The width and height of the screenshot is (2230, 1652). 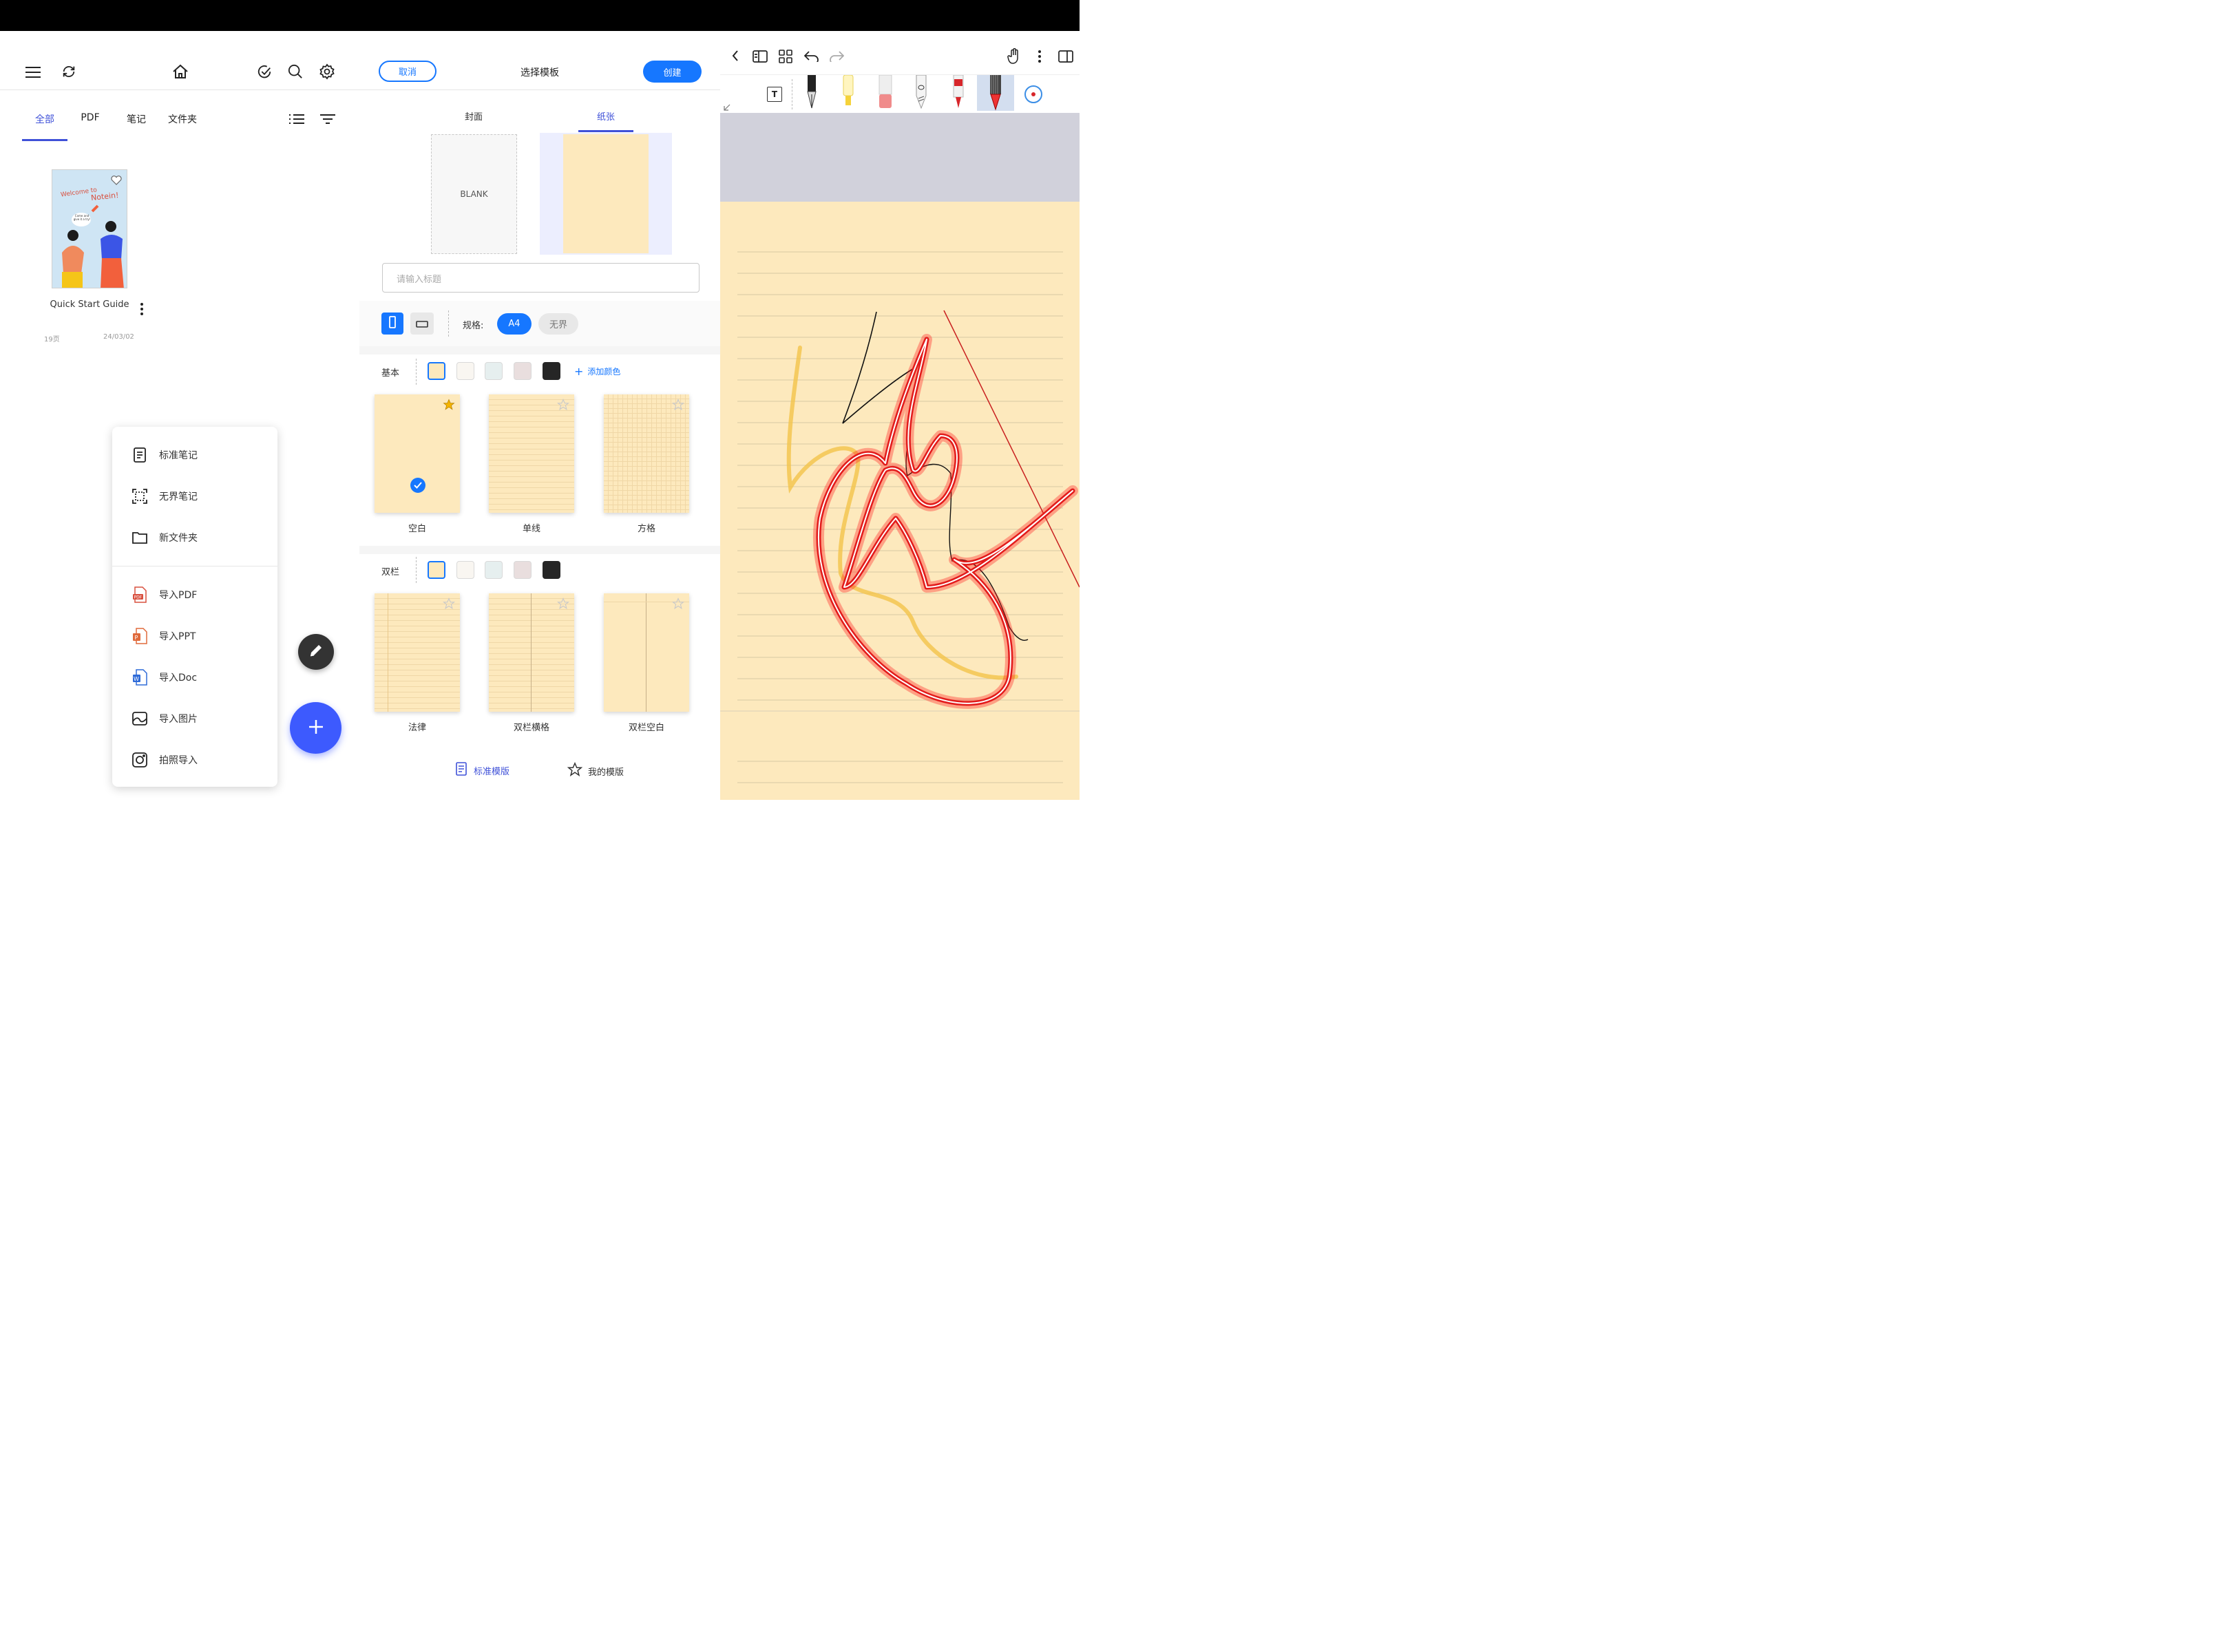 What do you see at coordinates (194, 760) in the screenshot?
I see `menu-item-photo-import: 拍照导入` at bounding box center [194, 760].